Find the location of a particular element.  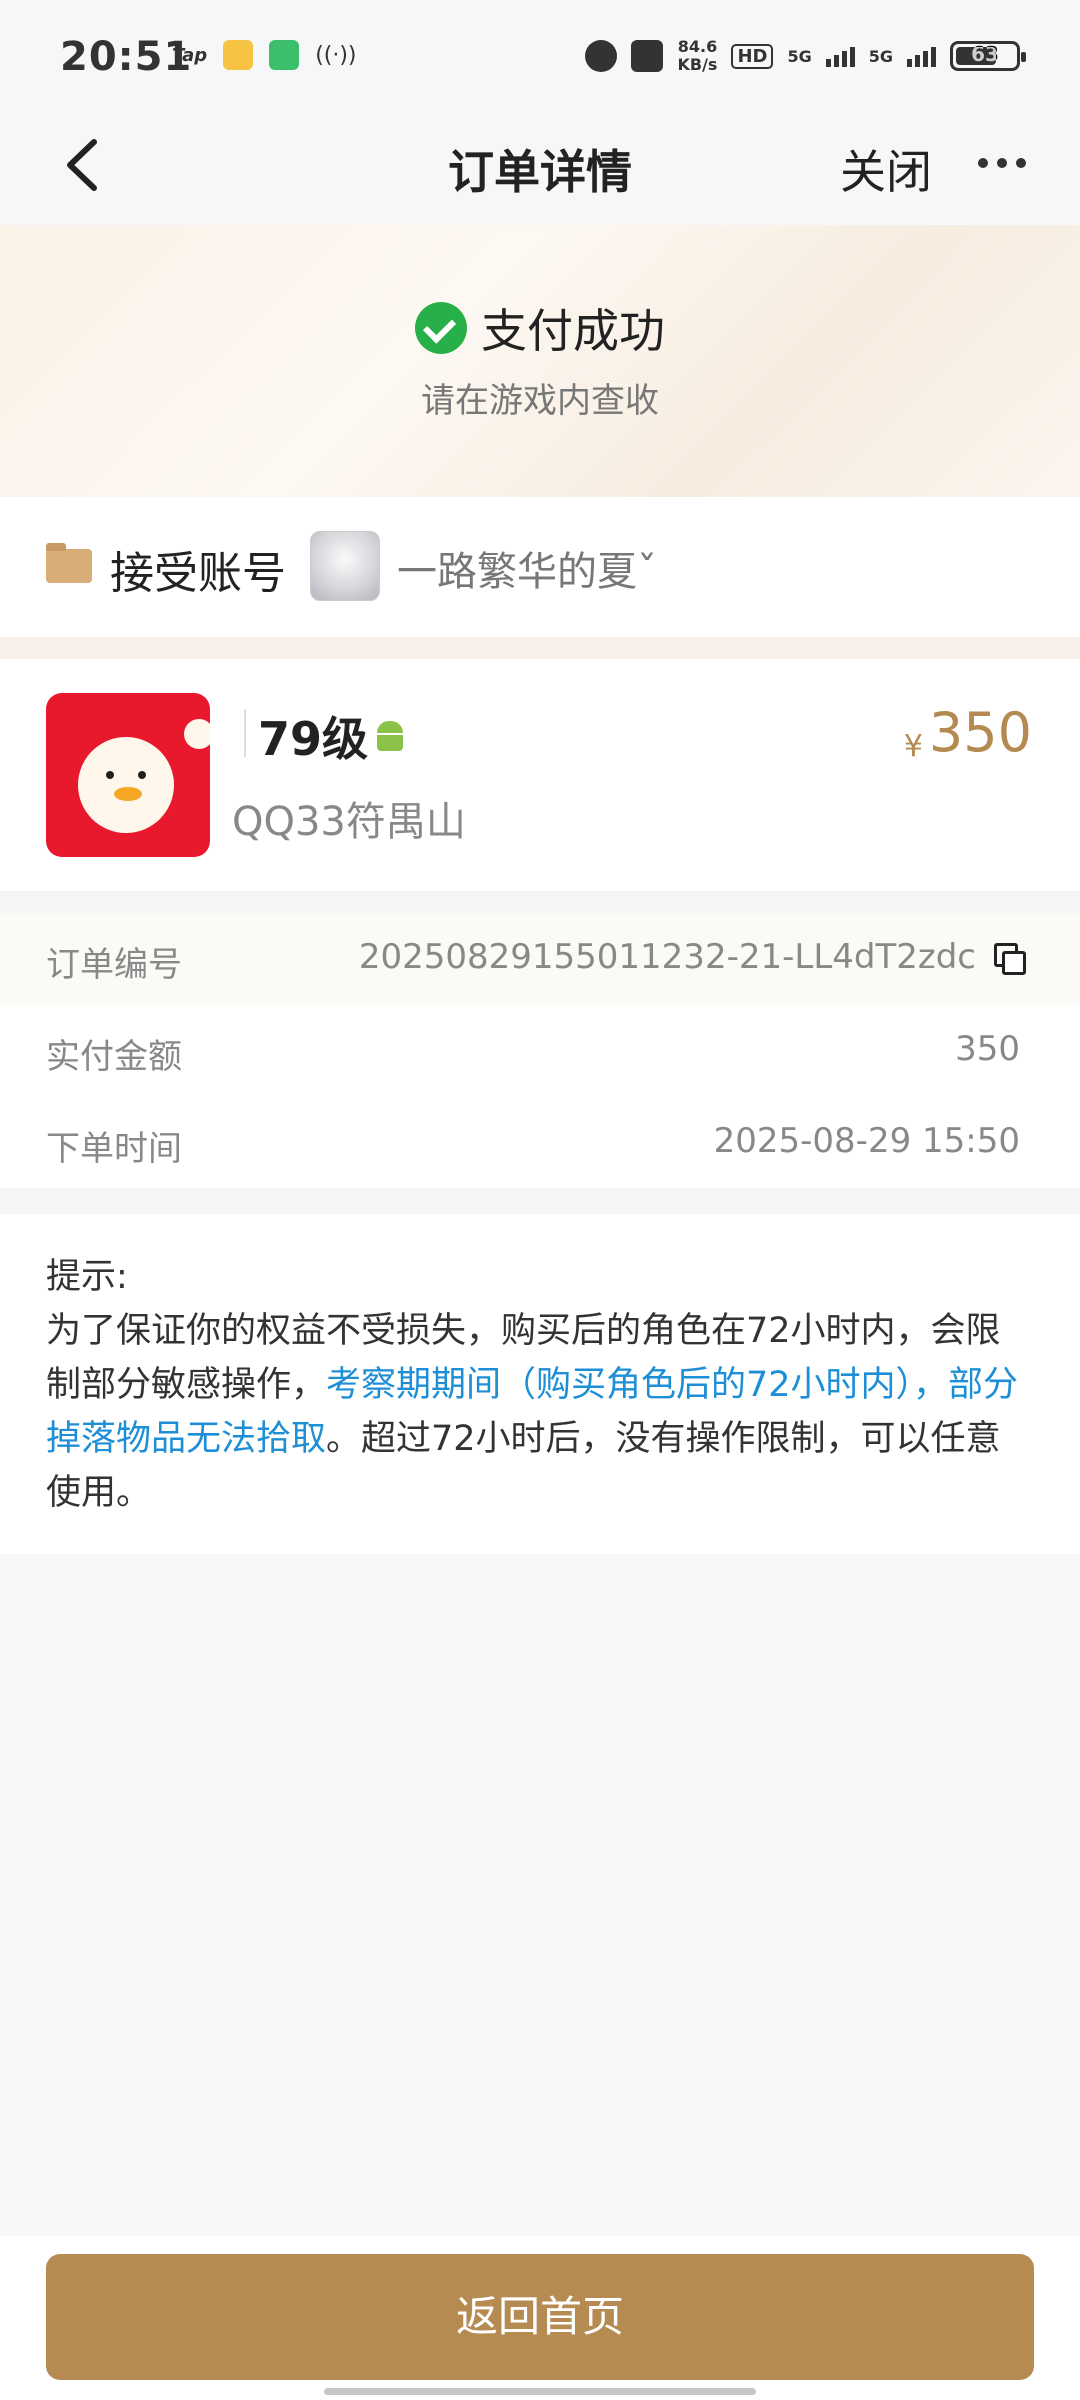

order-time-row: 下单时间 2025-08-29 15:50 is located at coordinates (540, 1143).